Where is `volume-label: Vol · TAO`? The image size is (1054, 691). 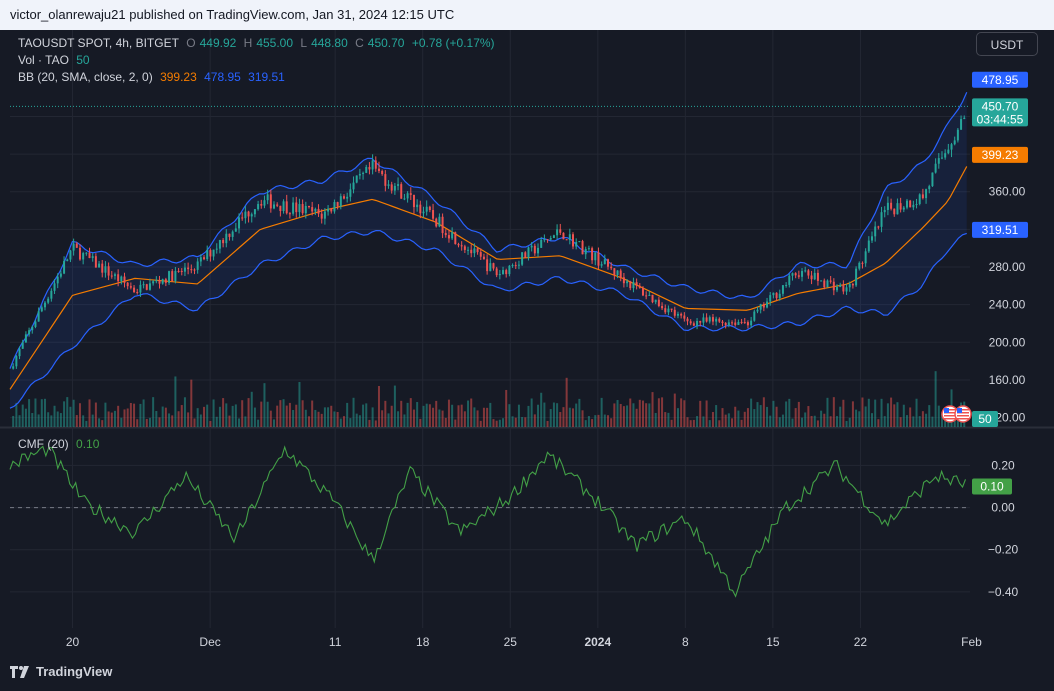
volume-label: Vol · TAO is located at coordinates (43, 60).